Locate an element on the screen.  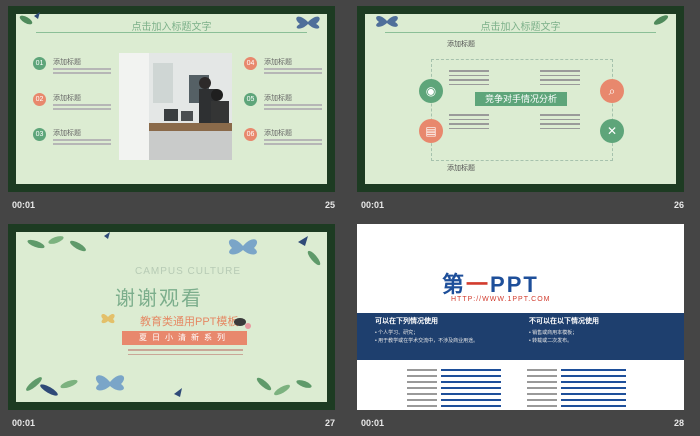
slide-info-bar: 00:01 26 is located at coordinates (520, 206).